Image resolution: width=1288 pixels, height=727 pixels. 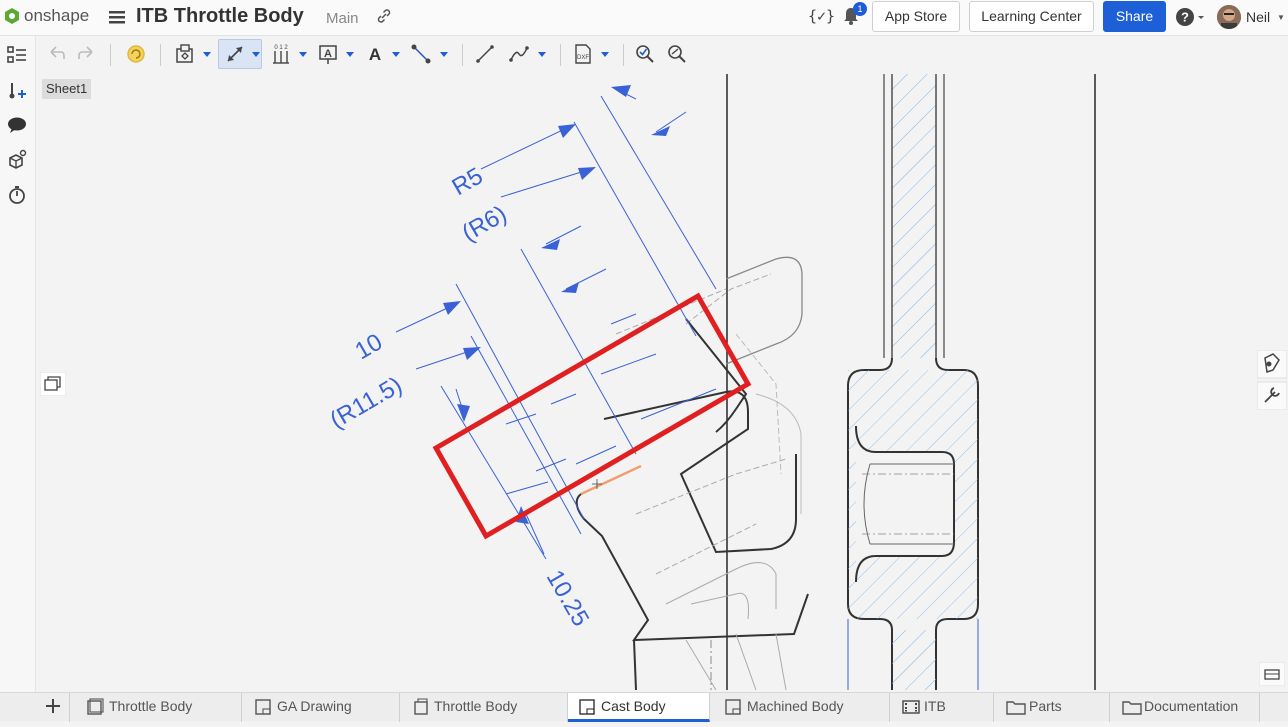 What do you see at coordinates (117, 17) in the screenshot?
I see `menu-icon` at bounding box center [117, 17].